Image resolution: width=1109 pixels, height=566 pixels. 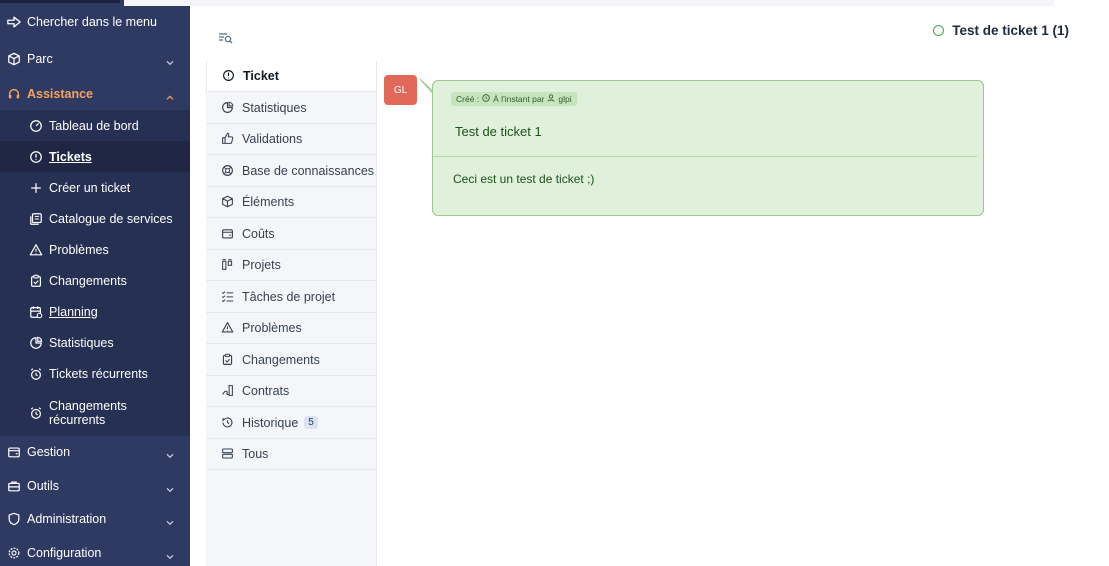 What do you see at coordinates (228, 171) in the screenshot?
I see `lifebuoy-icon` at bounding box center [228, 171].